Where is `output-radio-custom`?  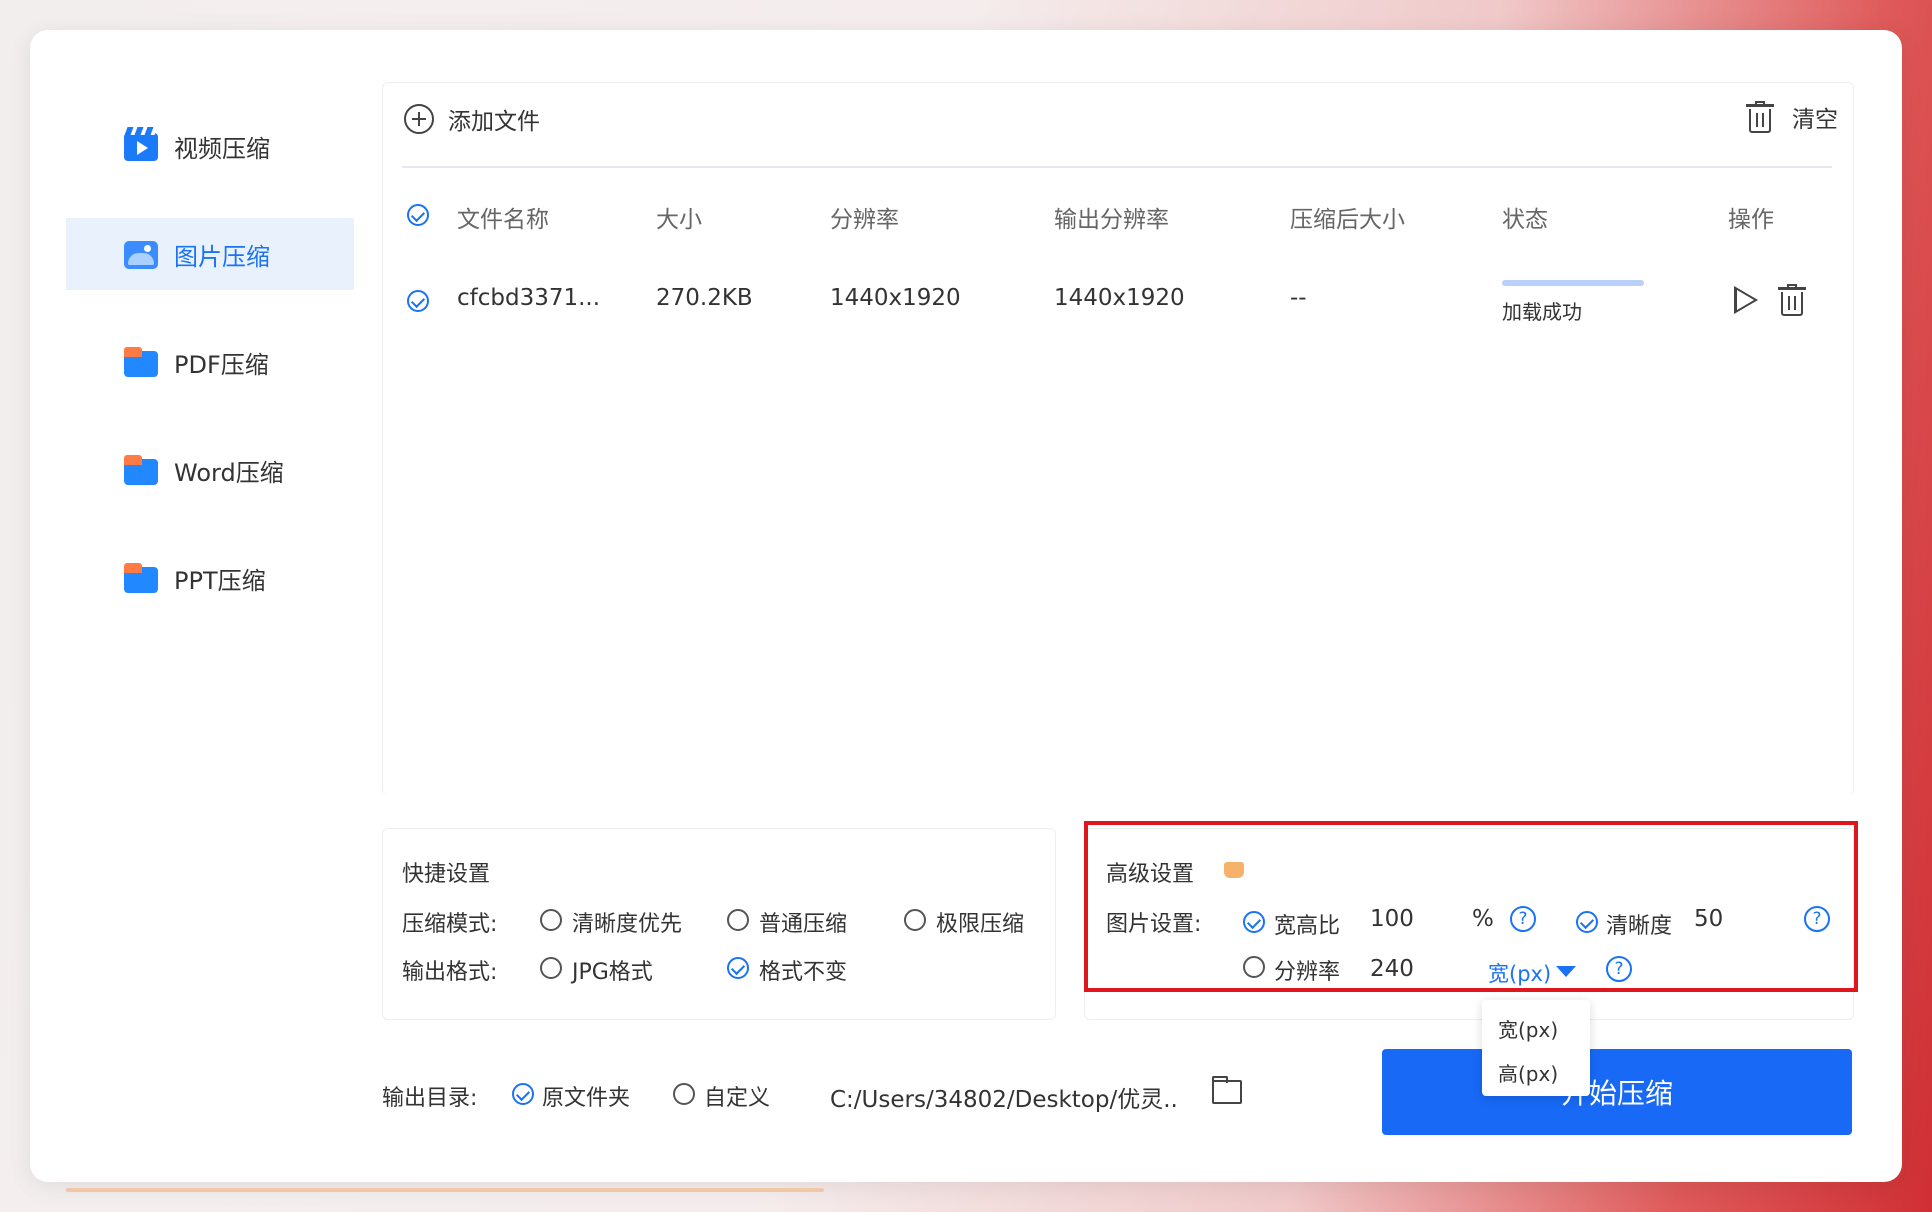 output-radio-custom is located at coordinates (684, 1094).